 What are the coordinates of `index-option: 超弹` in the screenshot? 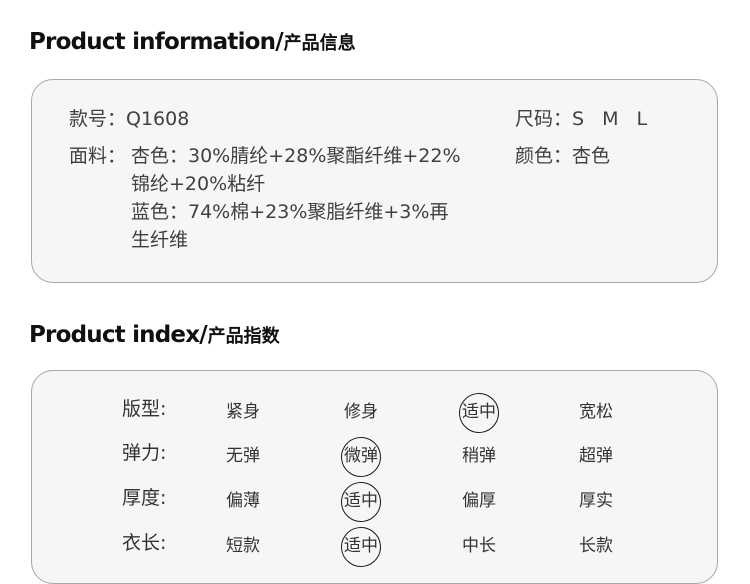 It's located at (596, 456).